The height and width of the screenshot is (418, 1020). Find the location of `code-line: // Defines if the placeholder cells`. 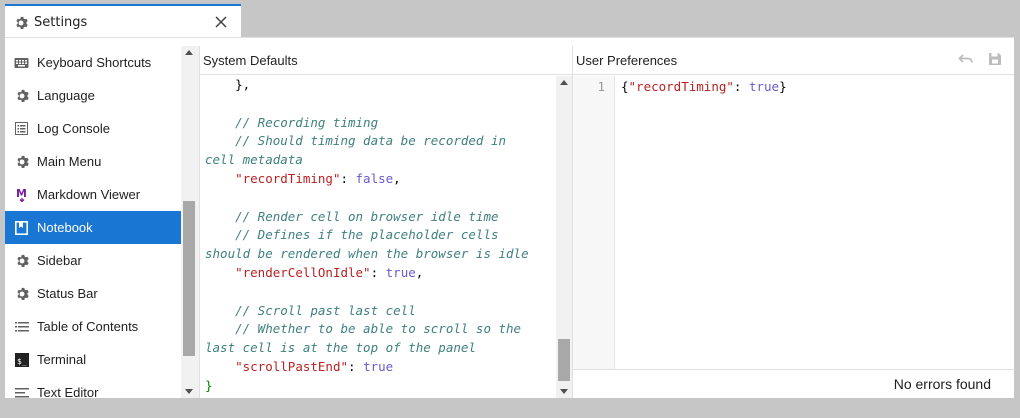

code-line: // Defines if the placeholder cells is located at coordinates (352, 235).